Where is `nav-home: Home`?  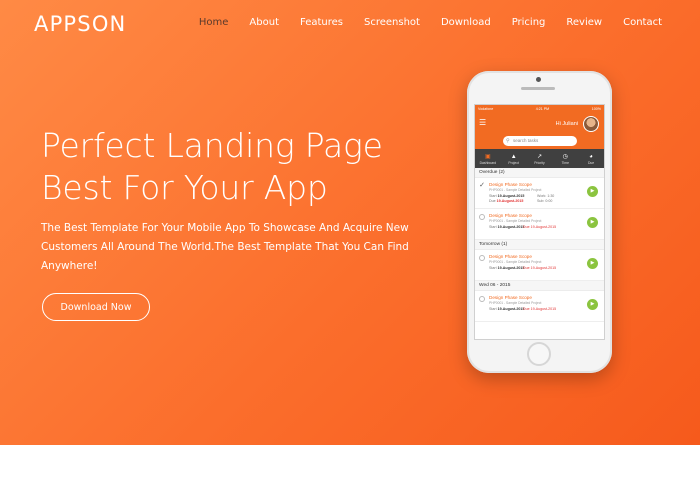 nav-home: Home is located at coordinates (214, 22).